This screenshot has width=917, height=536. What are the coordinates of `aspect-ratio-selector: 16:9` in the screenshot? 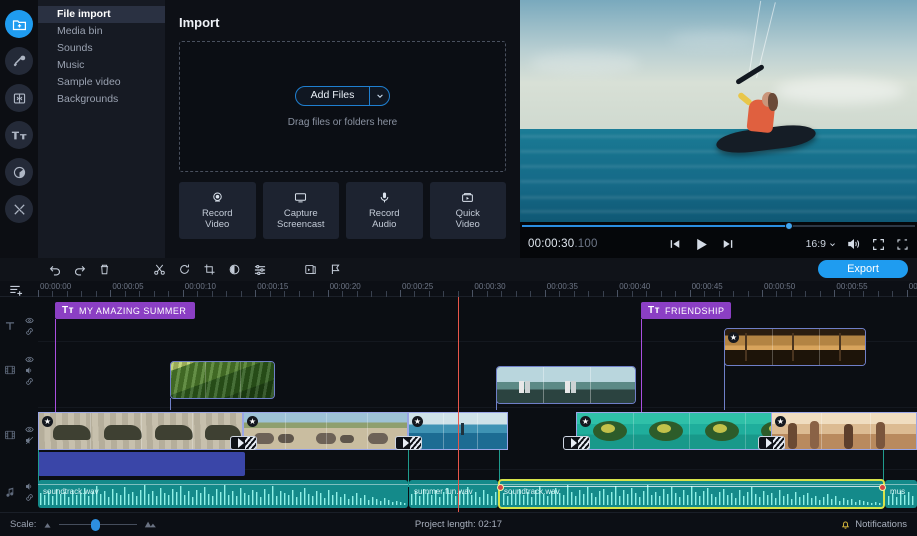 It's located at (821, 244).